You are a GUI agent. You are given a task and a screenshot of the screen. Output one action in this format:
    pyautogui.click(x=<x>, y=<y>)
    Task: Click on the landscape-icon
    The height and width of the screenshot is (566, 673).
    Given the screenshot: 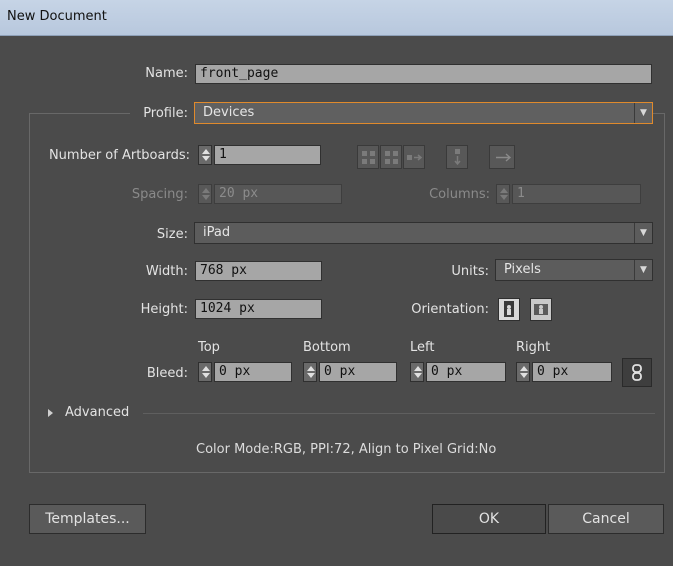 What is the action you would take?
    pyautogui.click(x=541, y=309)
    